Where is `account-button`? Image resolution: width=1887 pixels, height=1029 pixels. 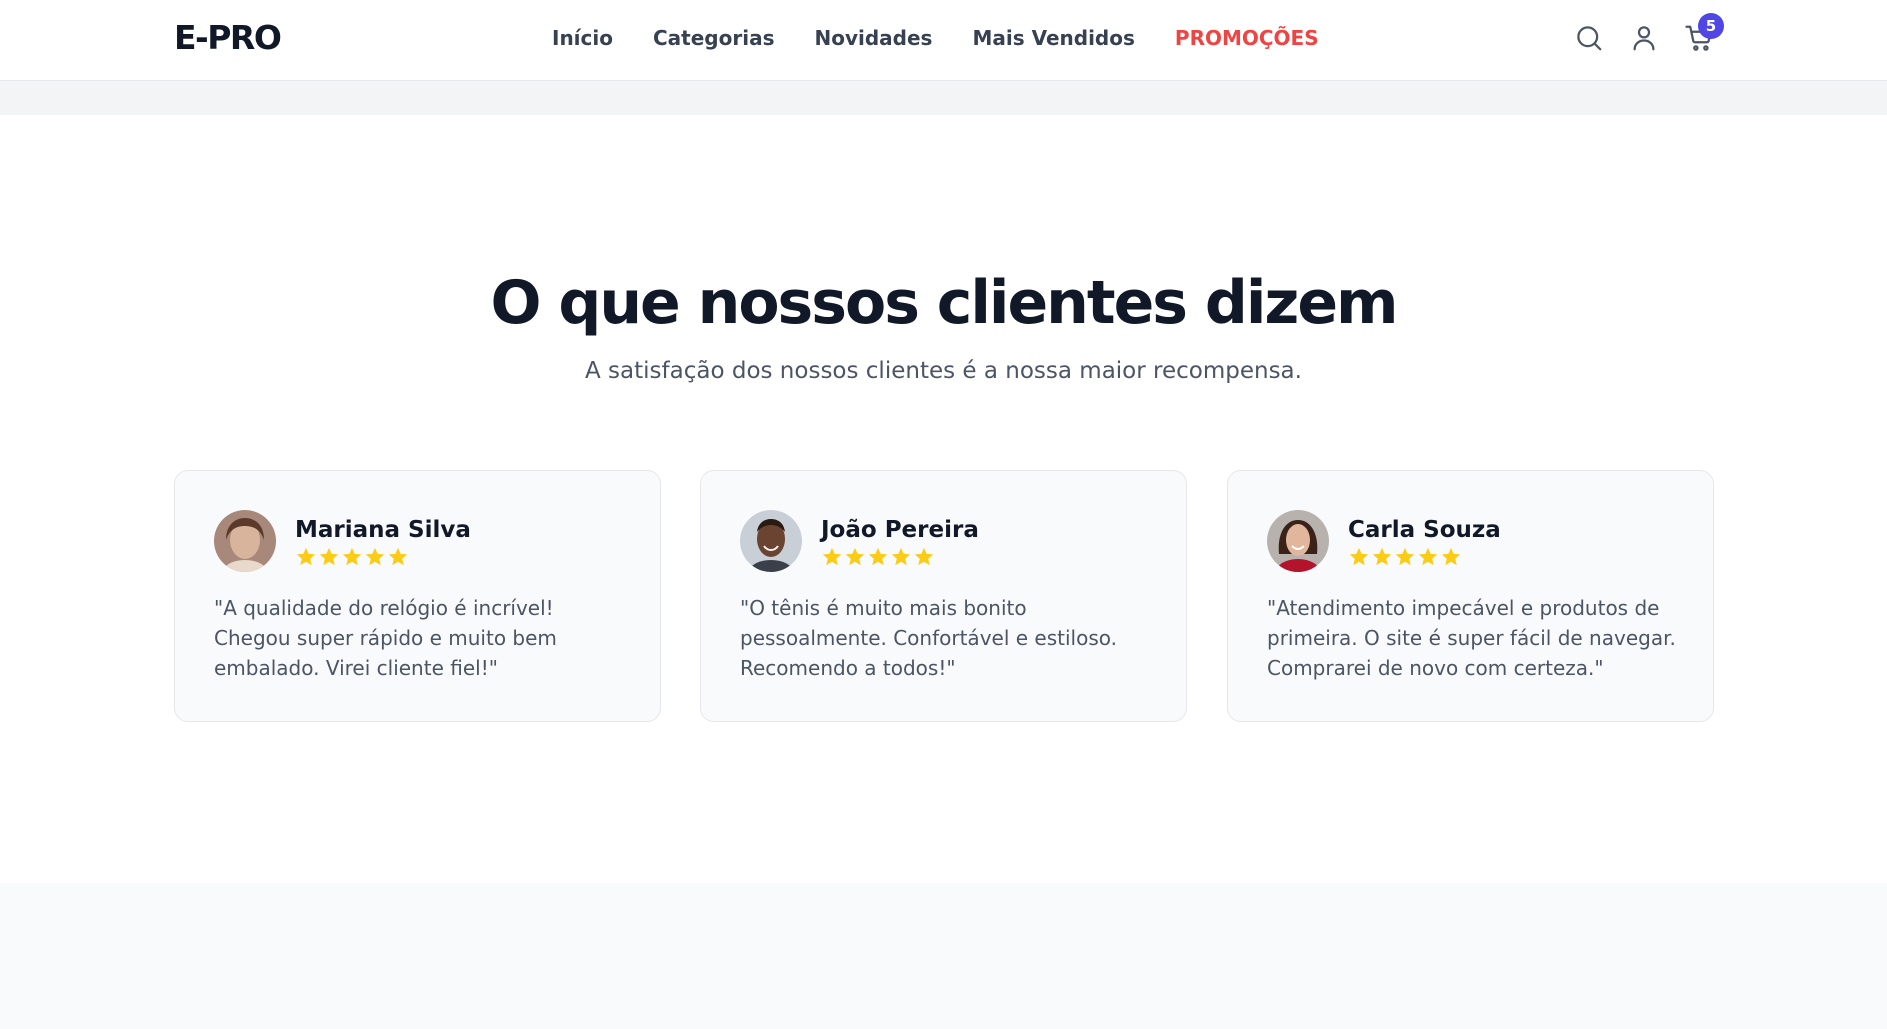
account-button is located at coordinates (1644, 38).